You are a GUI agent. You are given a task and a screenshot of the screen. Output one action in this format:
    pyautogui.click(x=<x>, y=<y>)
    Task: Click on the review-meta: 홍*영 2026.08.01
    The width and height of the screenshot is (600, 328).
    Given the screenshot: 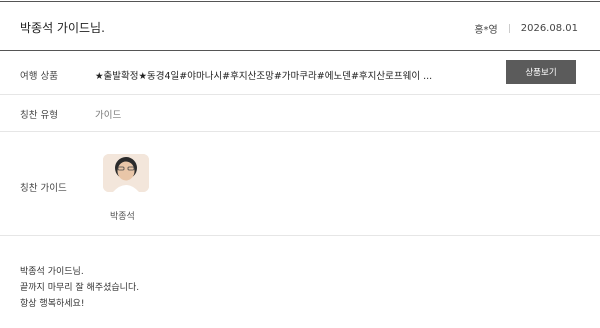 What is the action you would take?
    pyautogui.click(x=526, y=28)
    